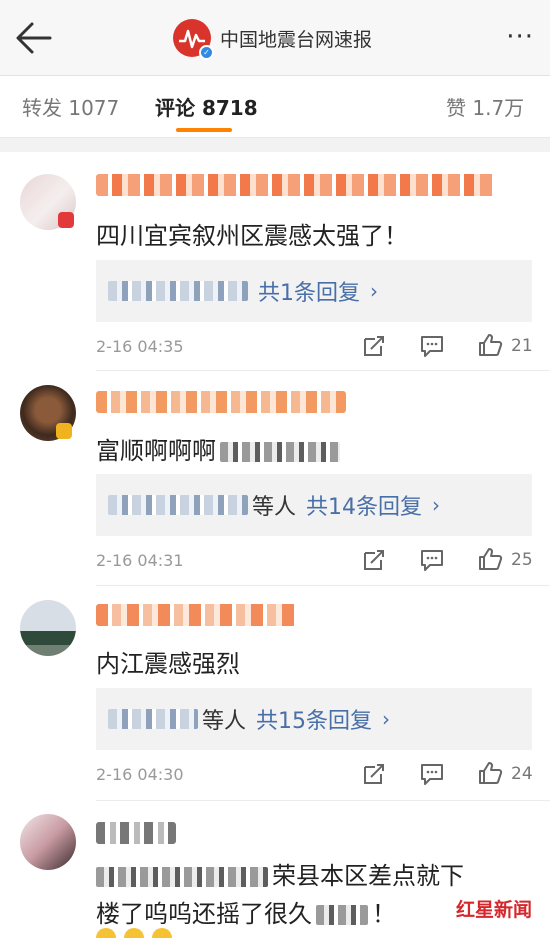 The image size is (550, 938). I want to click on reply-count: 共14条回复, so click(364, 507).